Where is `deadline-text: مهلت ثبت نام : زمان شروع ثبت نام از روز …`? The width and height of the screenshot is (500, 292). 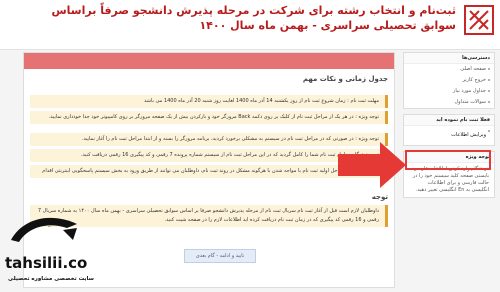
deadline-text: مهلت ثبت نام : زمان شروع ثبت نام از روز … is located at coordinates (261, 101).